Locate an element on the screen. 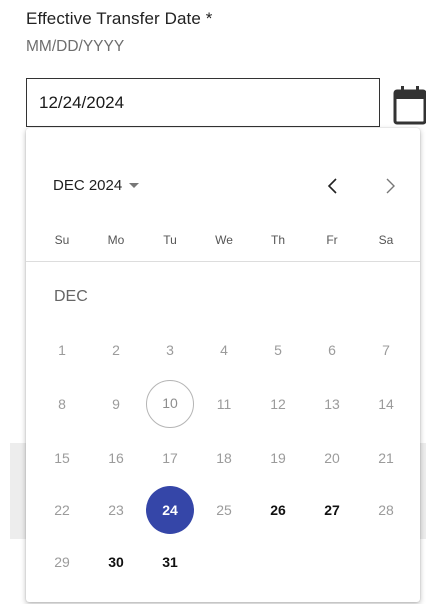 Image resolution: width=426 pixels, height=604 pixels. weekday-label: Fr is located at coordinates (332, 240).